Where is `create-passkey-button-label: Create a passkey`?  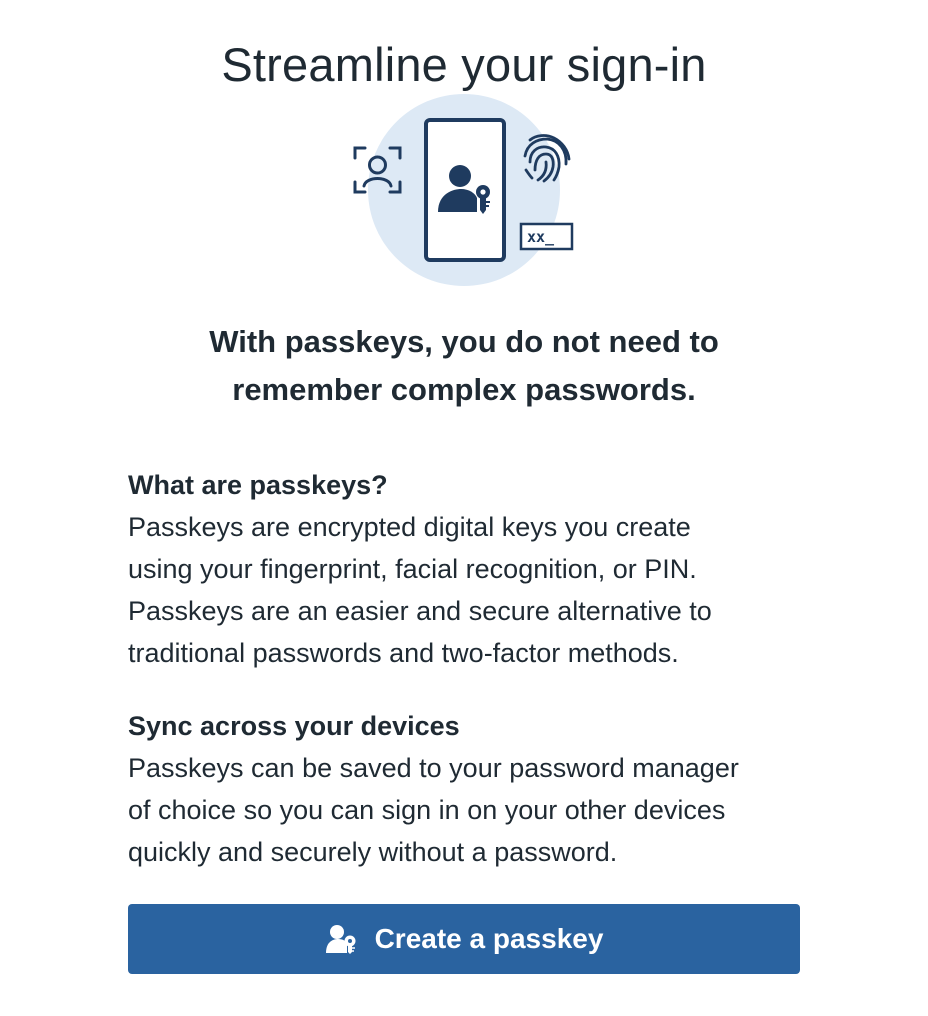 create-passkey-button-label: Create a passkey is located at coordinates (489, 938).